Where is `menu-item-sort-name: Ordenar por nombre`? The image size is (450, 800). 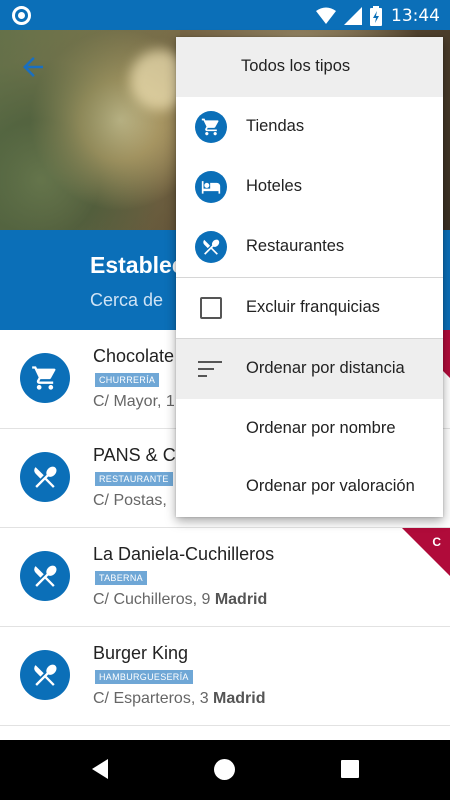 menu-item-sort-name: Ordenar por nombre is located at coordinates (309, 429).